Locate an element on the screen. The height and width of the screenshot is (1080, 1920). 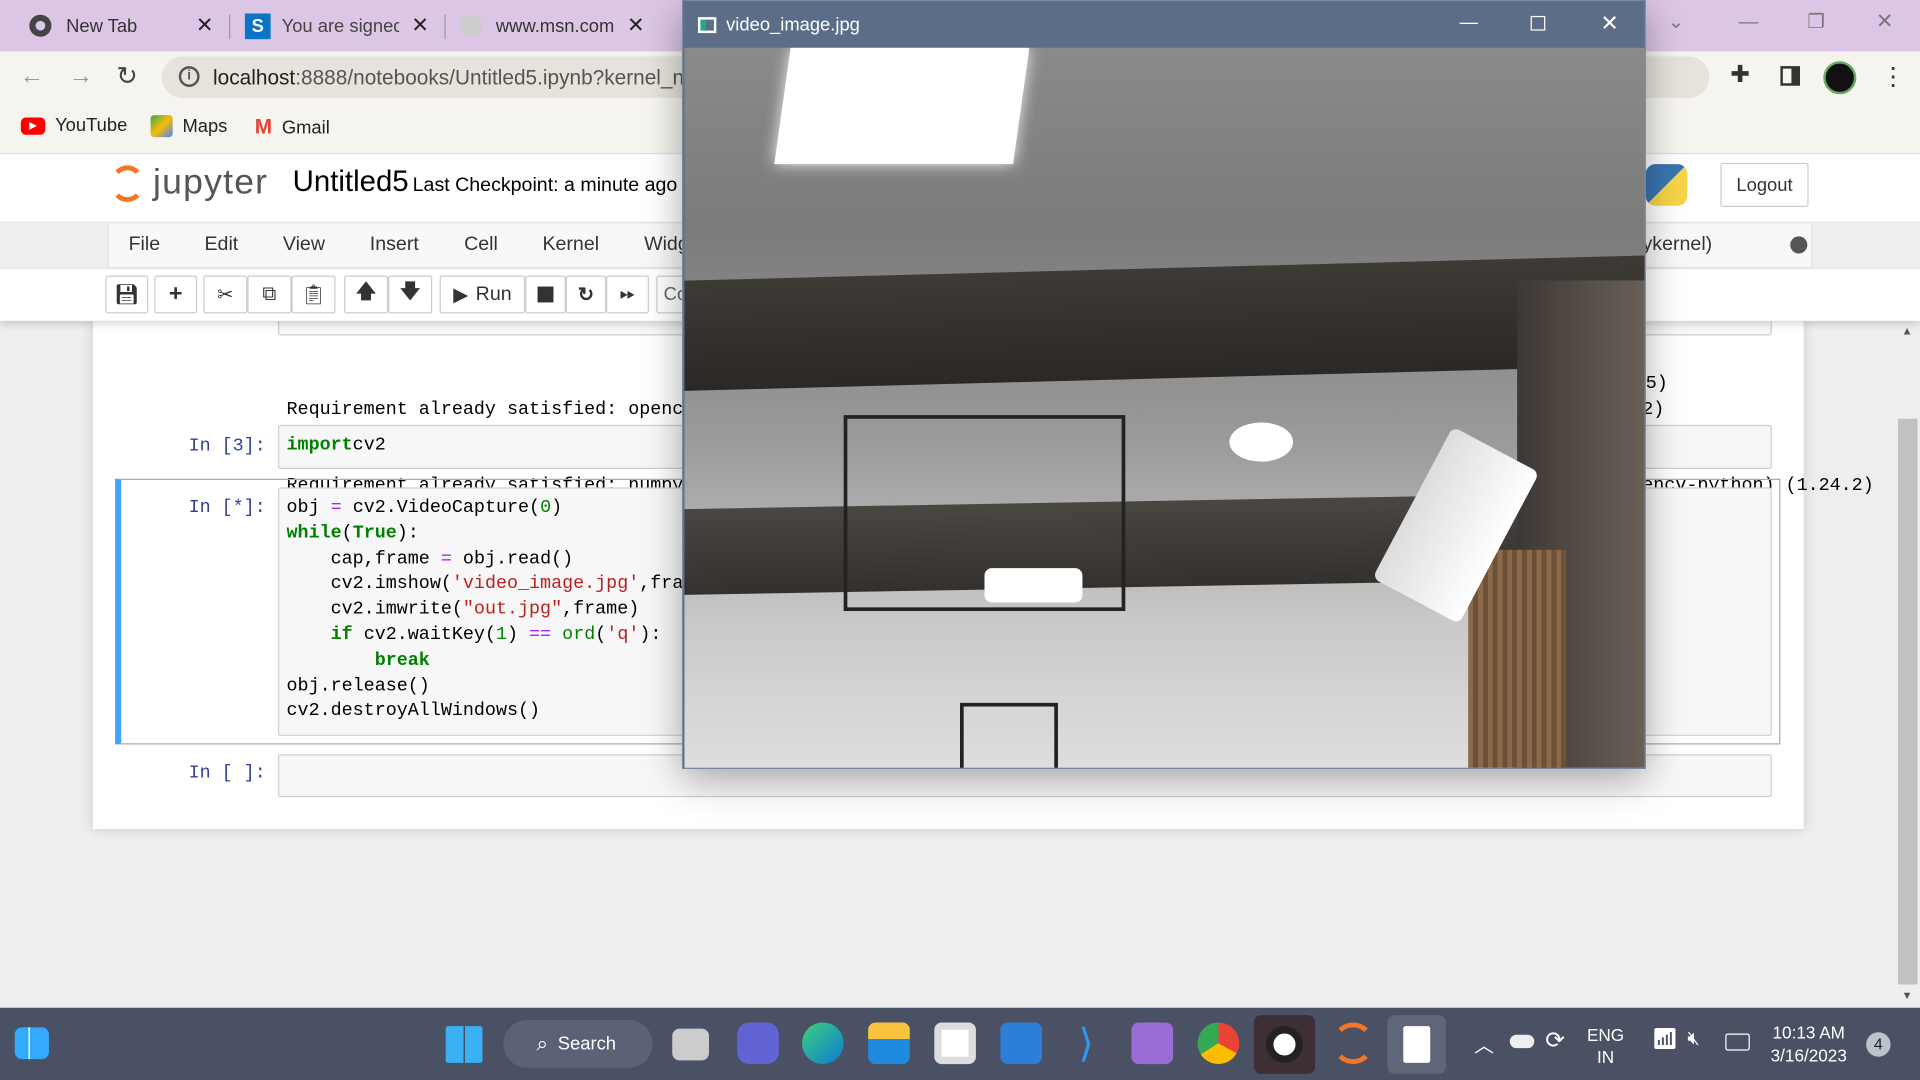
fast-forward-icon: ⏩︎ is located at coordinates (627, 294).